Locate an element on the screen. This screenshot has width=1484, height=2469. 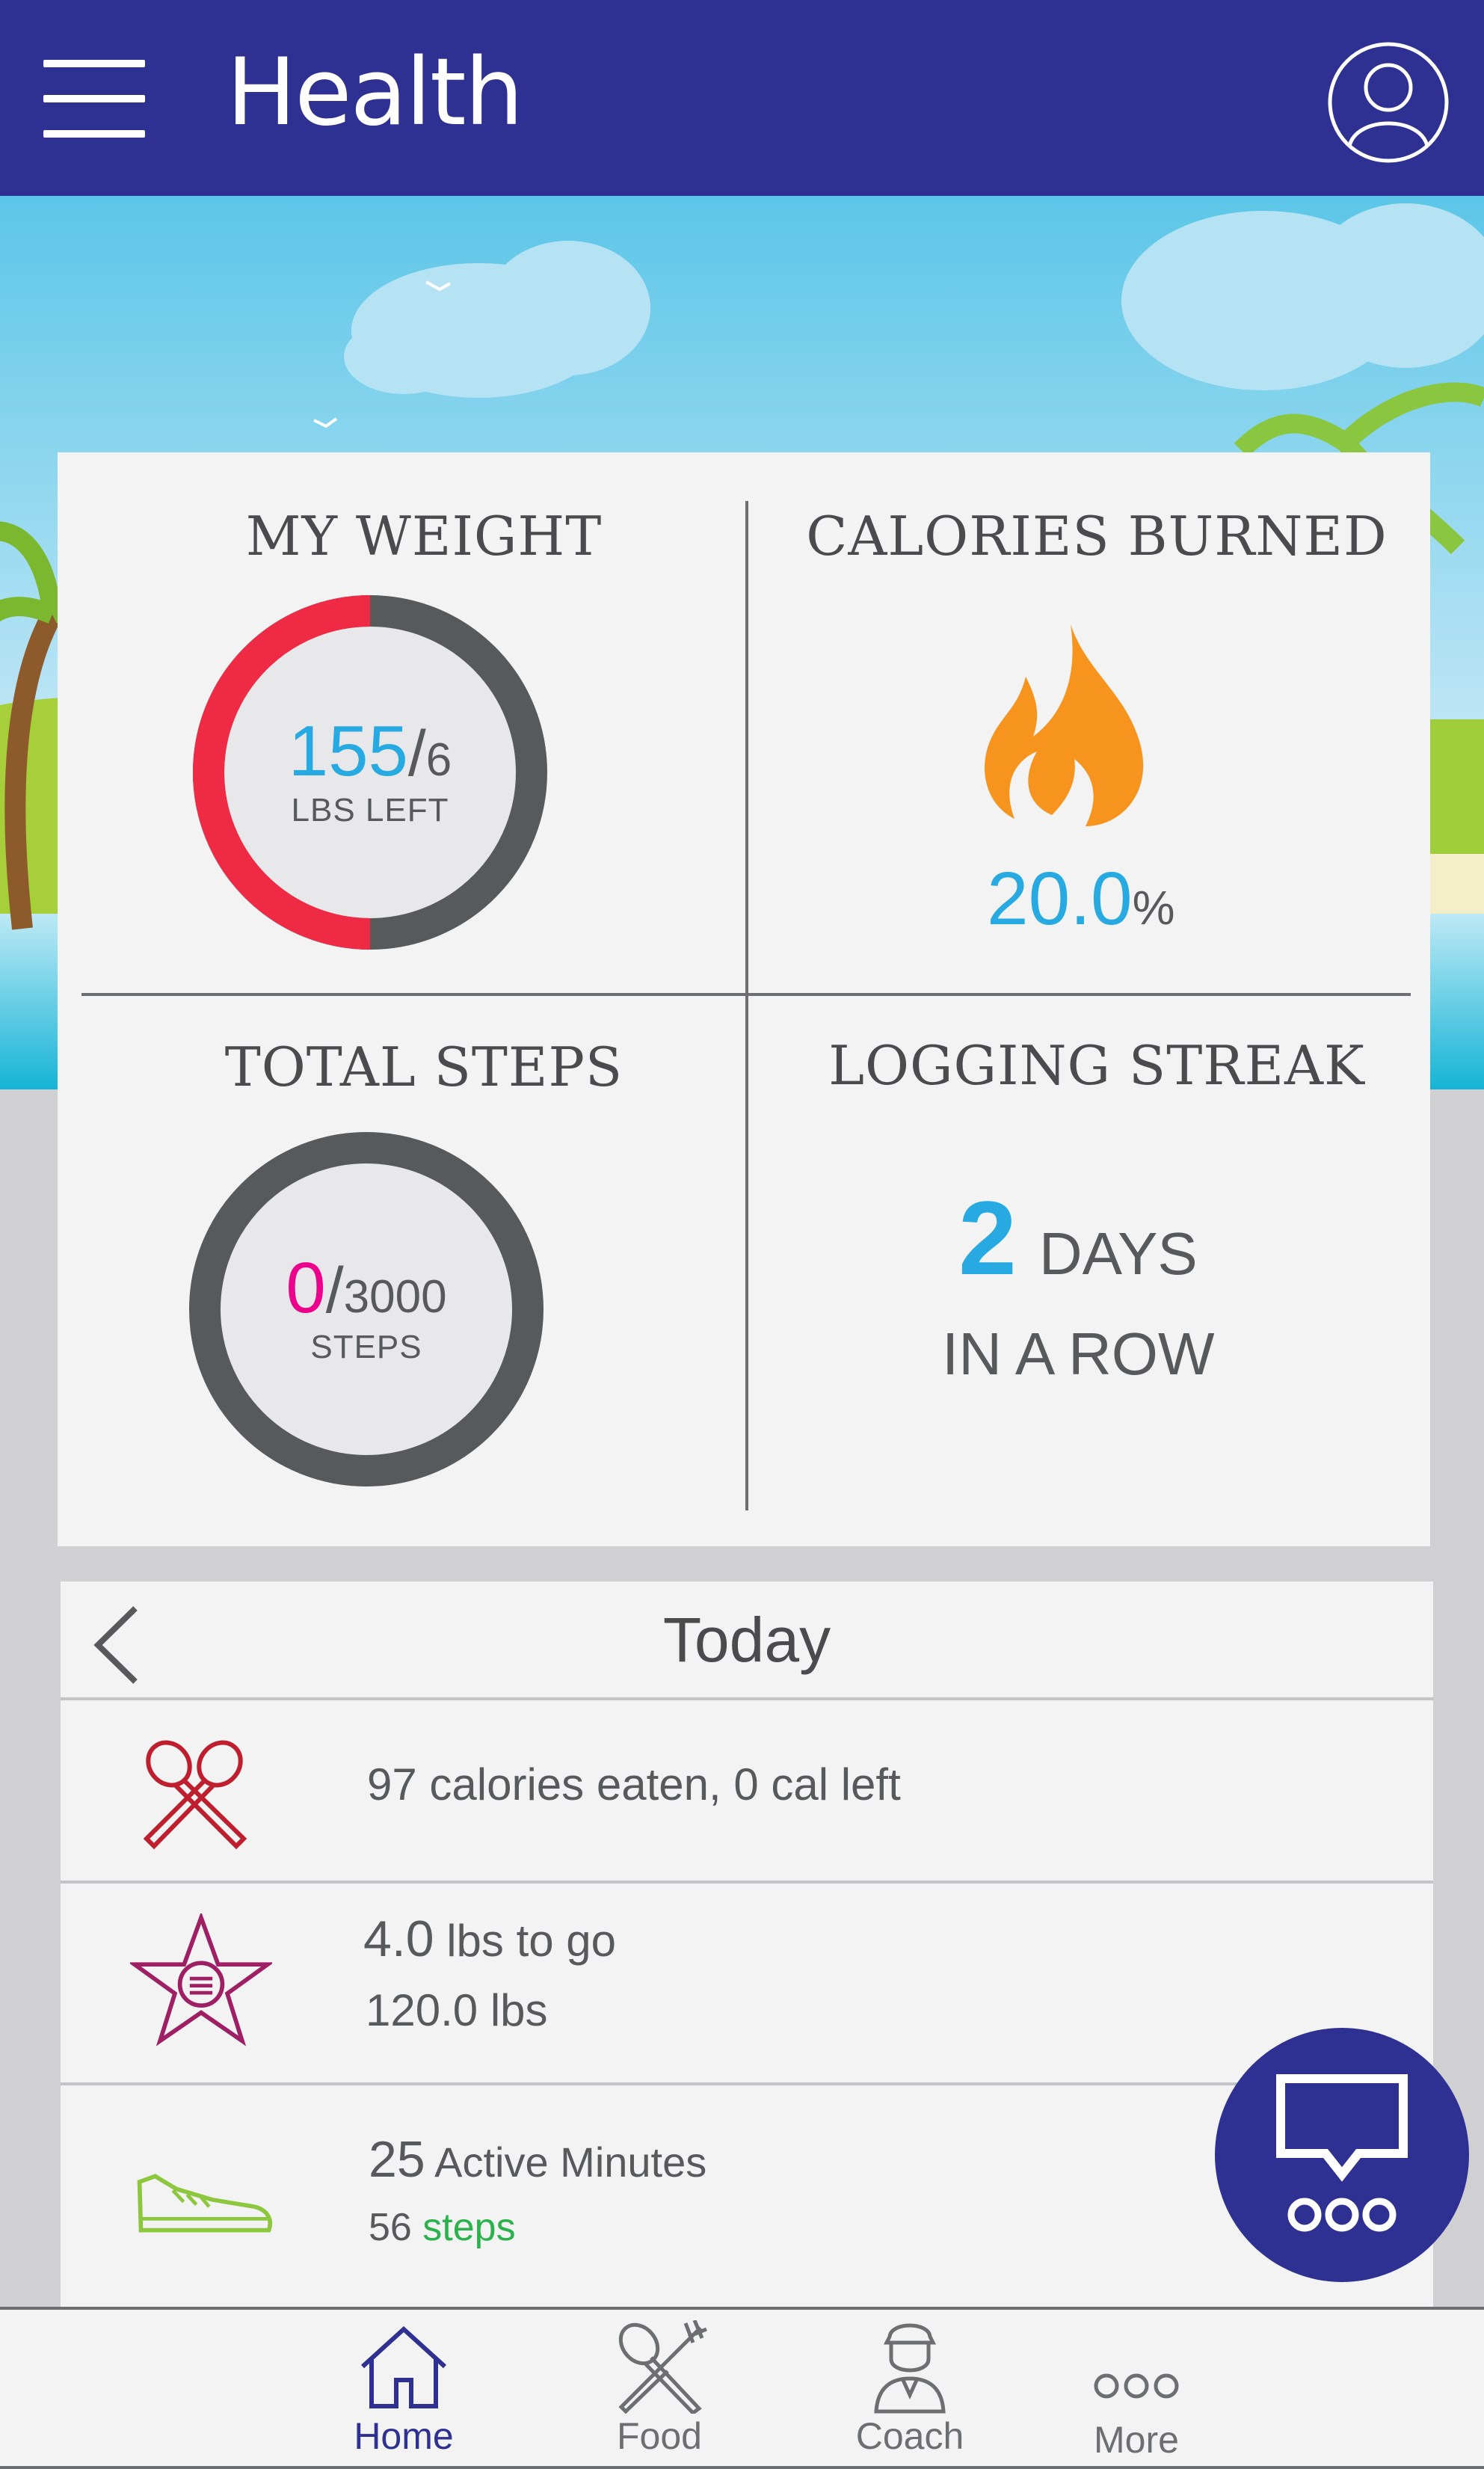
calories-title: CALORIES BURNED is located at coordinates (1097, 536).